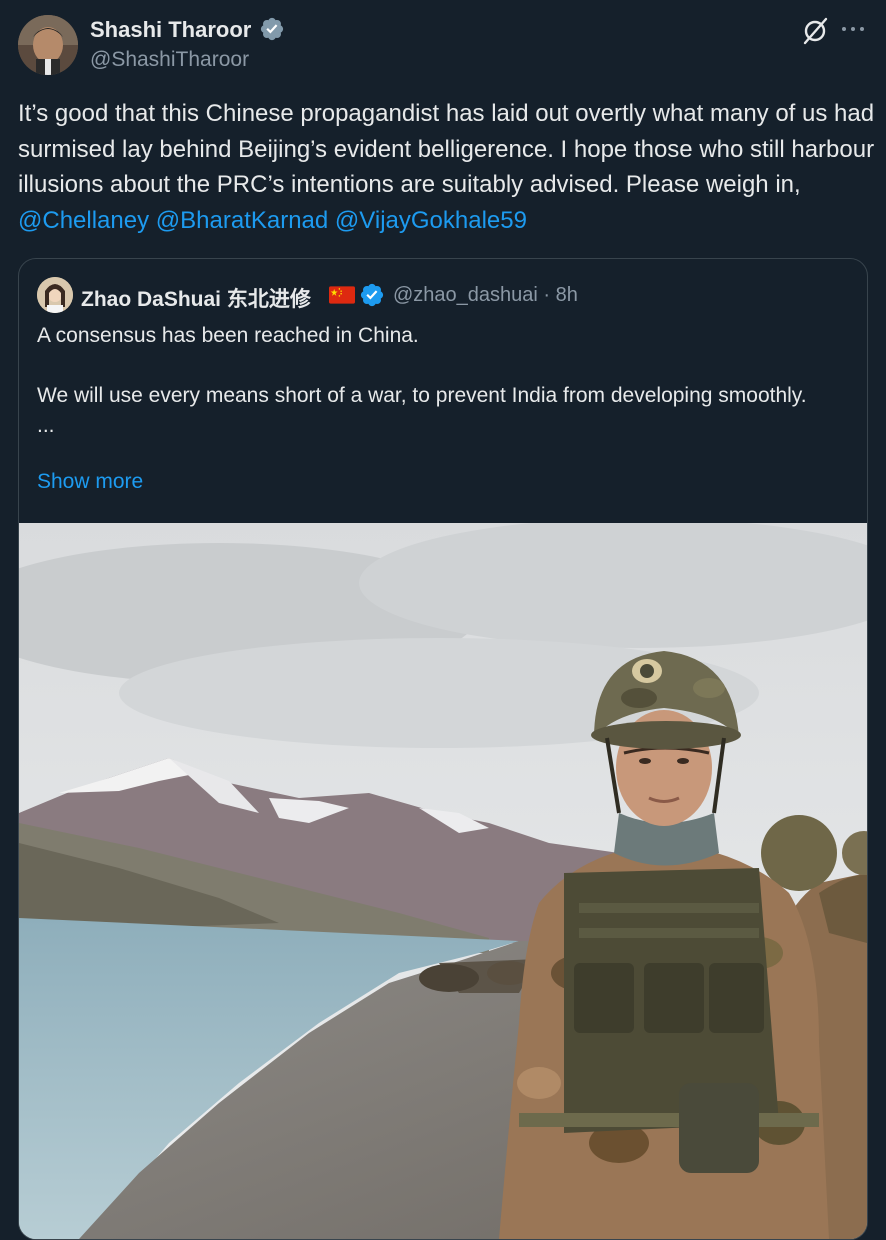  I want to click on author-handle: @ShashiTharoor, so click(169, 60).